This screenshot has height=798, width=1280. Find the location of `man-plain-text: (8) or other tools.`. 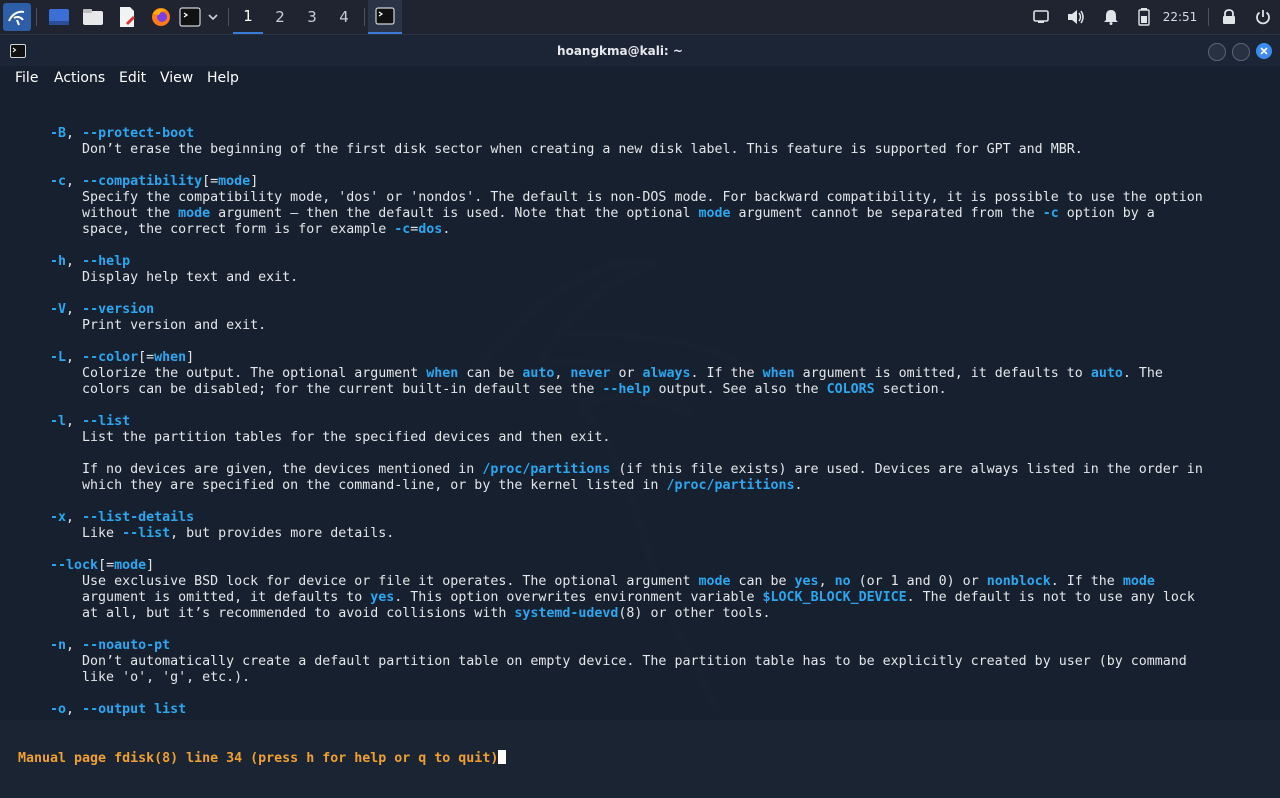

man-plain-text: (8) or other tools. is located at coordinates (694, 613).